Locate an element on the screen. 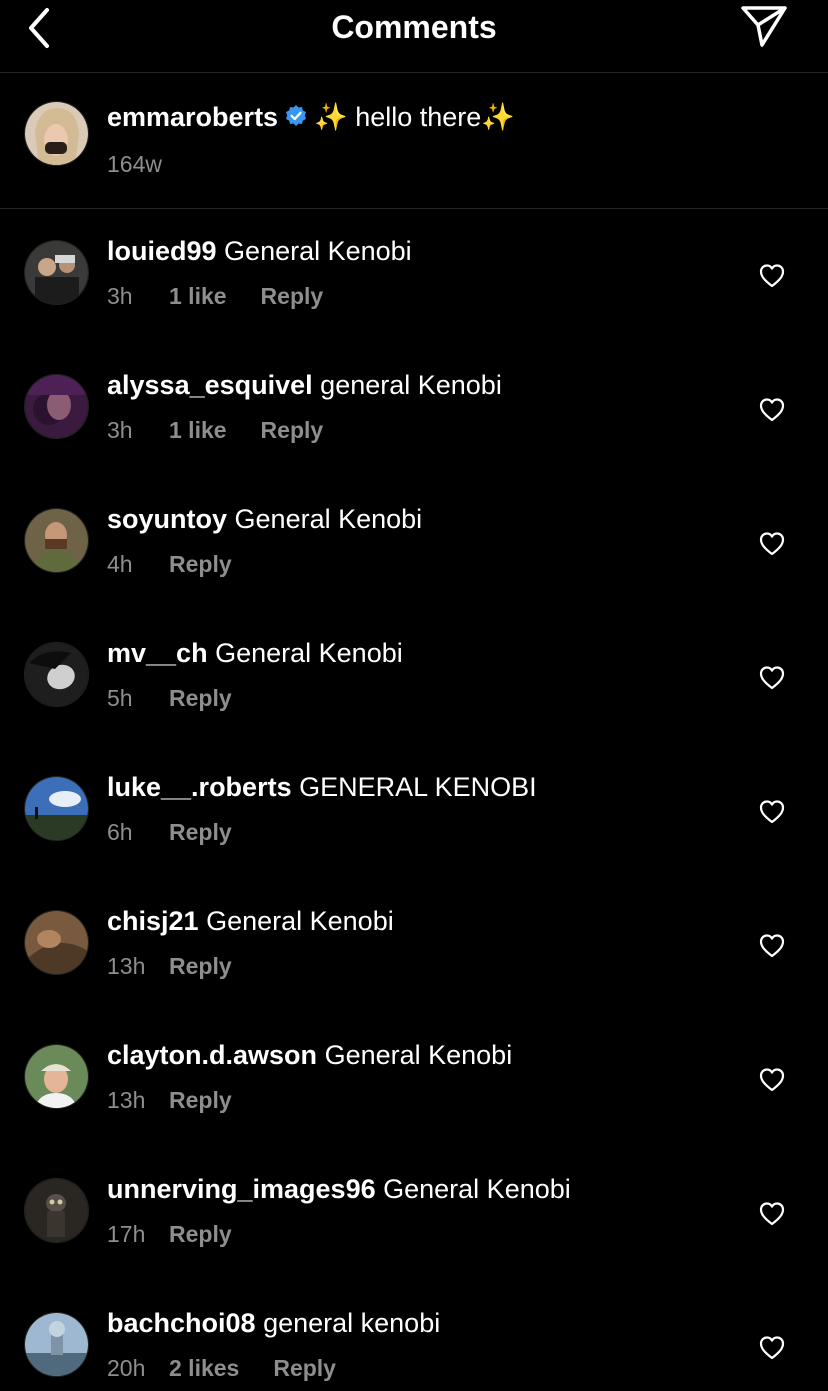 The height and width of the screenshot is (1391, 828). comment-text-line: louied99 General Kenobi is located at coordinates (259, 251).